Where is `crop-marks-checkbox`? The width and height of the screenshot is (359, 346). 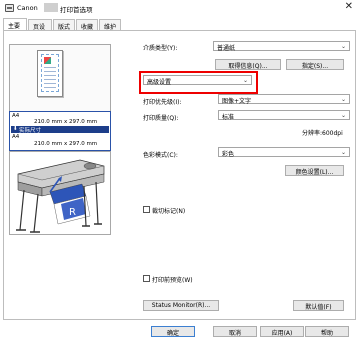
crop-marks-checkbox is located at coordinates (146, 209).